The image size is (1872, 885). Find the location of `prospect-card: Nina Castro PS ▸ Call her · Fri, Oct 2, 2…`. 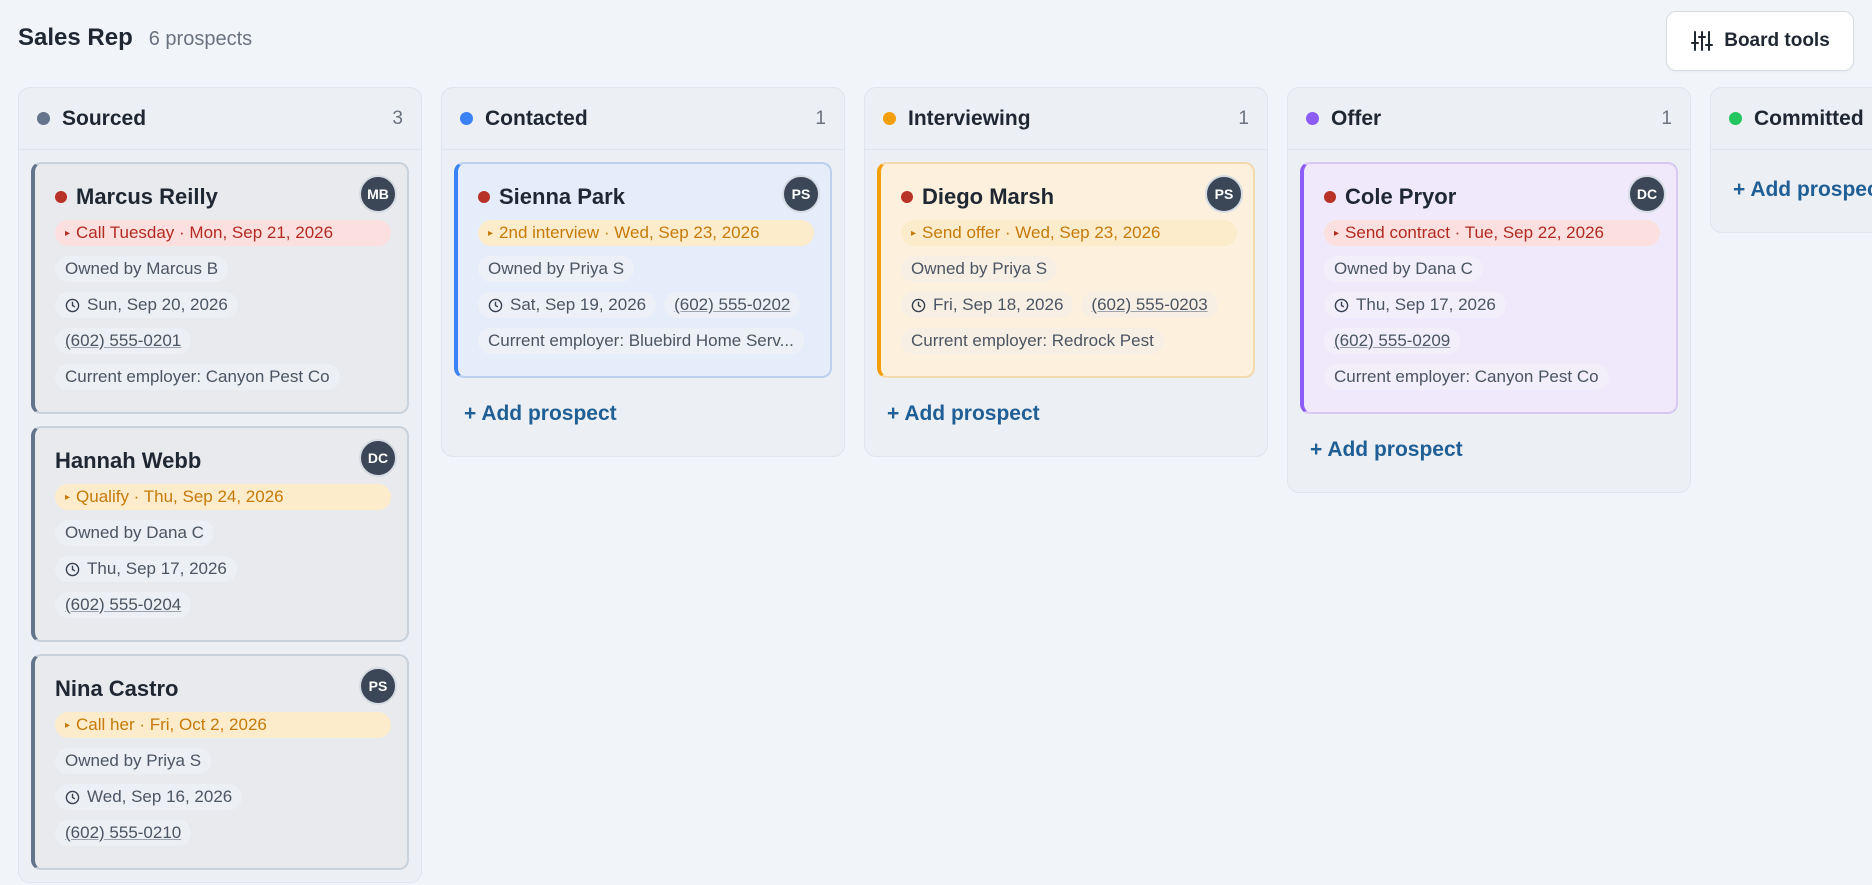

prospect-card: Nina Castro PS ▸ Call her · Fri, Oct 2, 2… is located at coordinates (220, 762).